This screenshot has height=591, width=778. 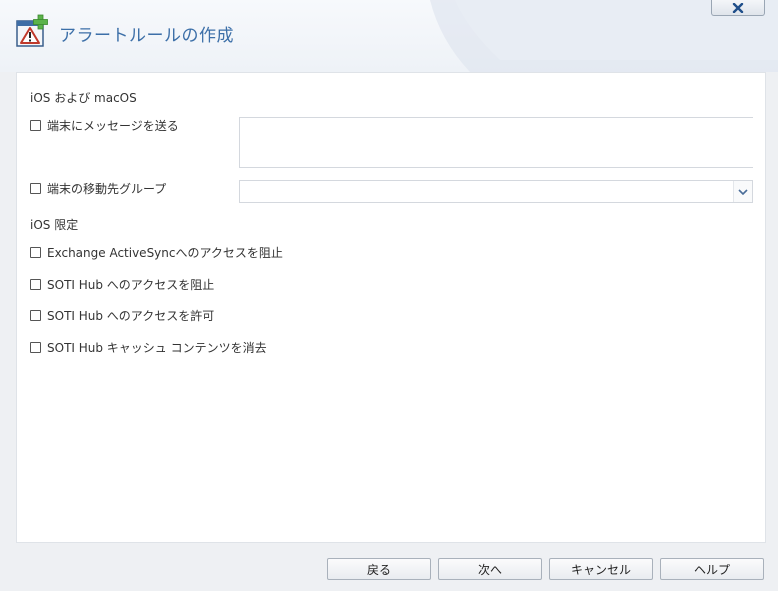 I want to click on section-label-ios-macos: iOS および macOS, so click(x=83, y=98).